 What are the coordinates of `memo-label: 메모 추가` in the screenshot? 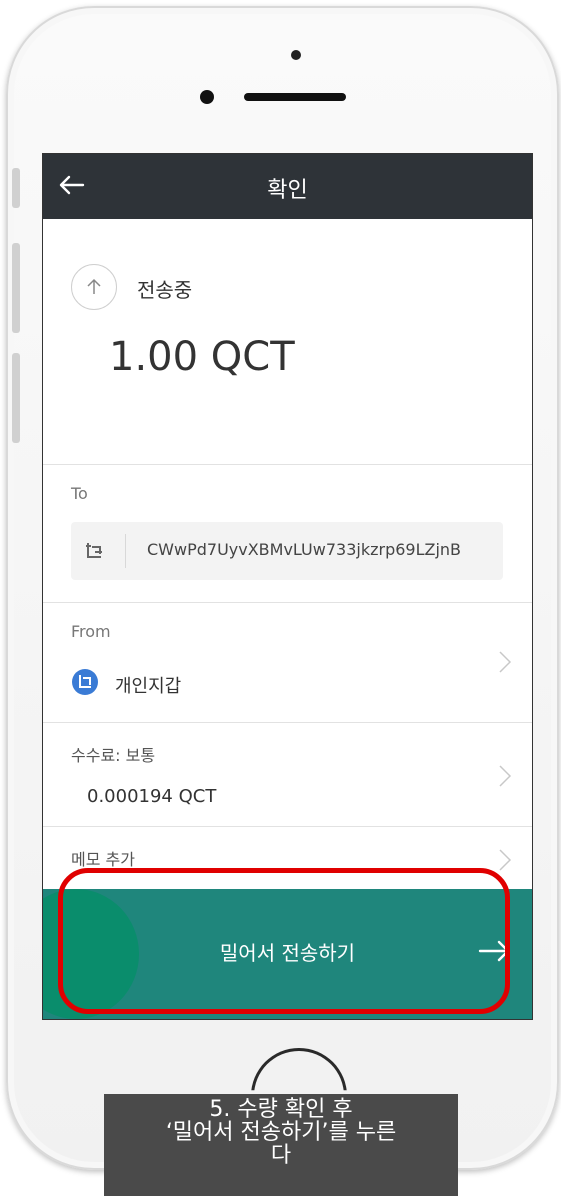 It's located at (103, 858).